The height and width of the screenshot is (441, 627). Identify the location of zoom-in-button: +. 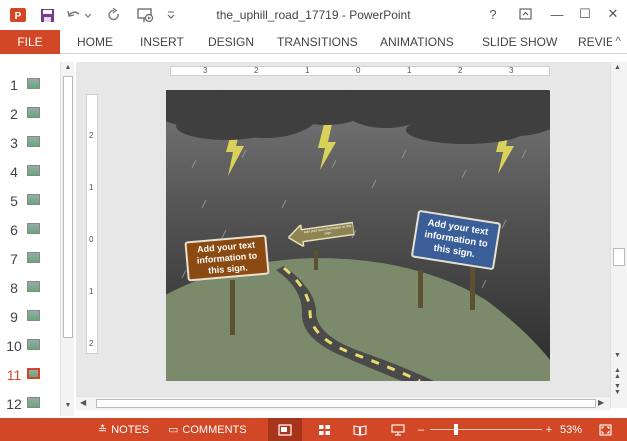
(549, 429).